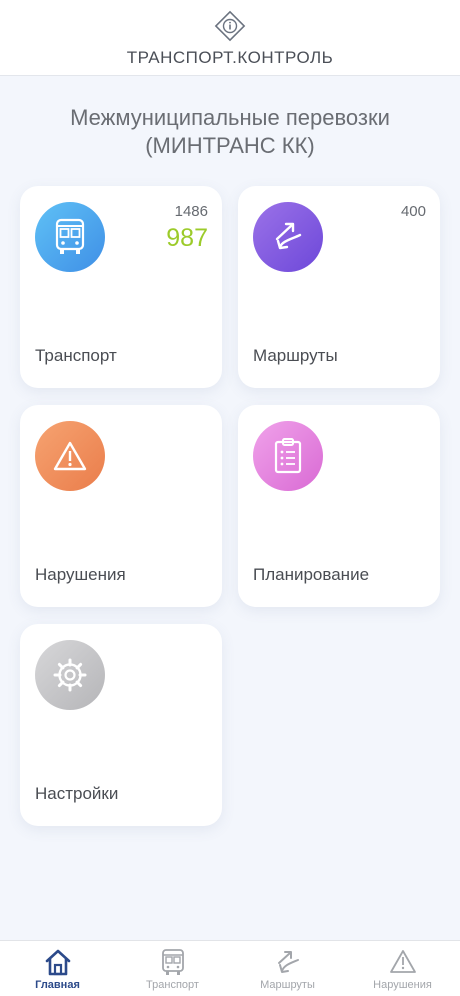 The image size is (460, 996). What do you see at coordinates (230, 132) in the screenshot?
I see `page-title: Межмуниципальные перевозки (МИНТРАНС КК)` at bounding box center [230, 132].